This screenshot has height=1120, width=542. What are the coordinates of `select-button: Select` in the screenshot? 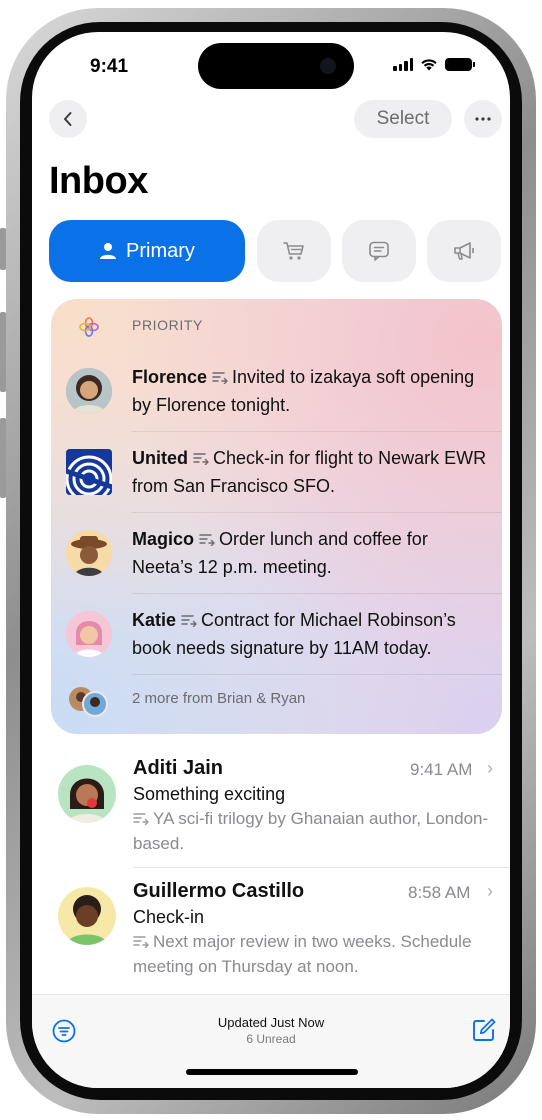 It's located at (403, 119).